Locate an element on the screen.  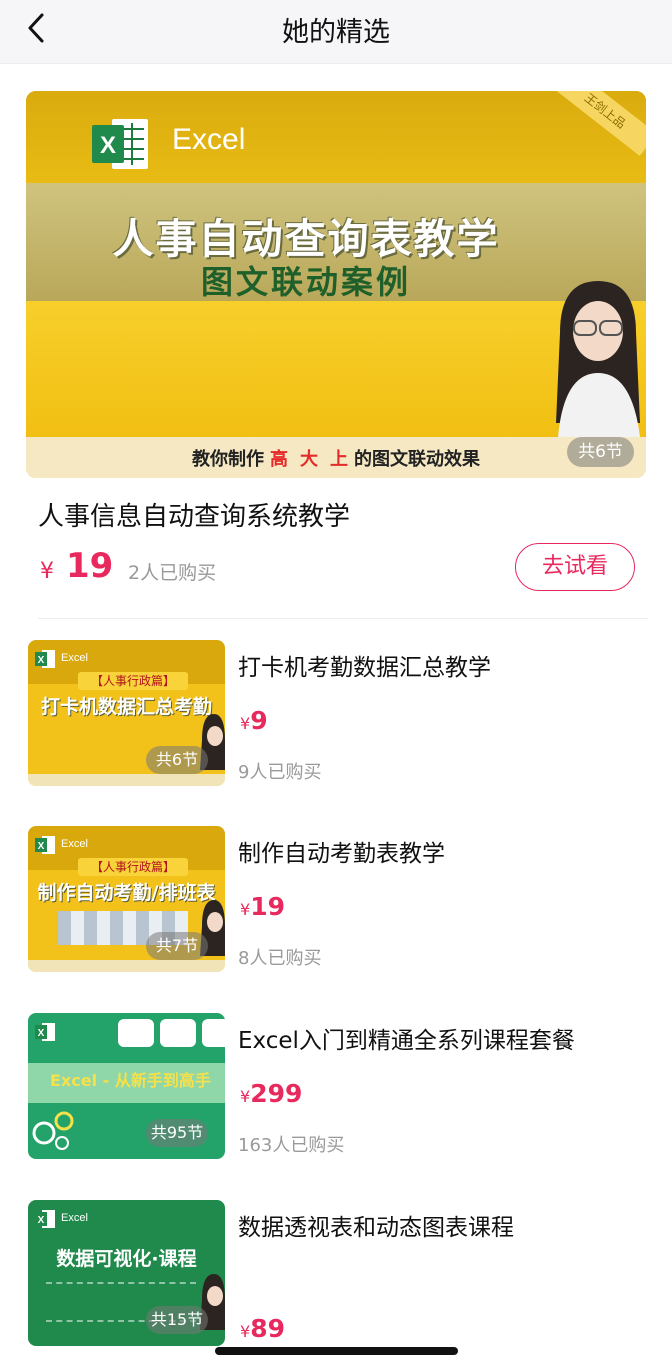
lesson-count-badge: 共95节 is located at coordinates (177, 1133).